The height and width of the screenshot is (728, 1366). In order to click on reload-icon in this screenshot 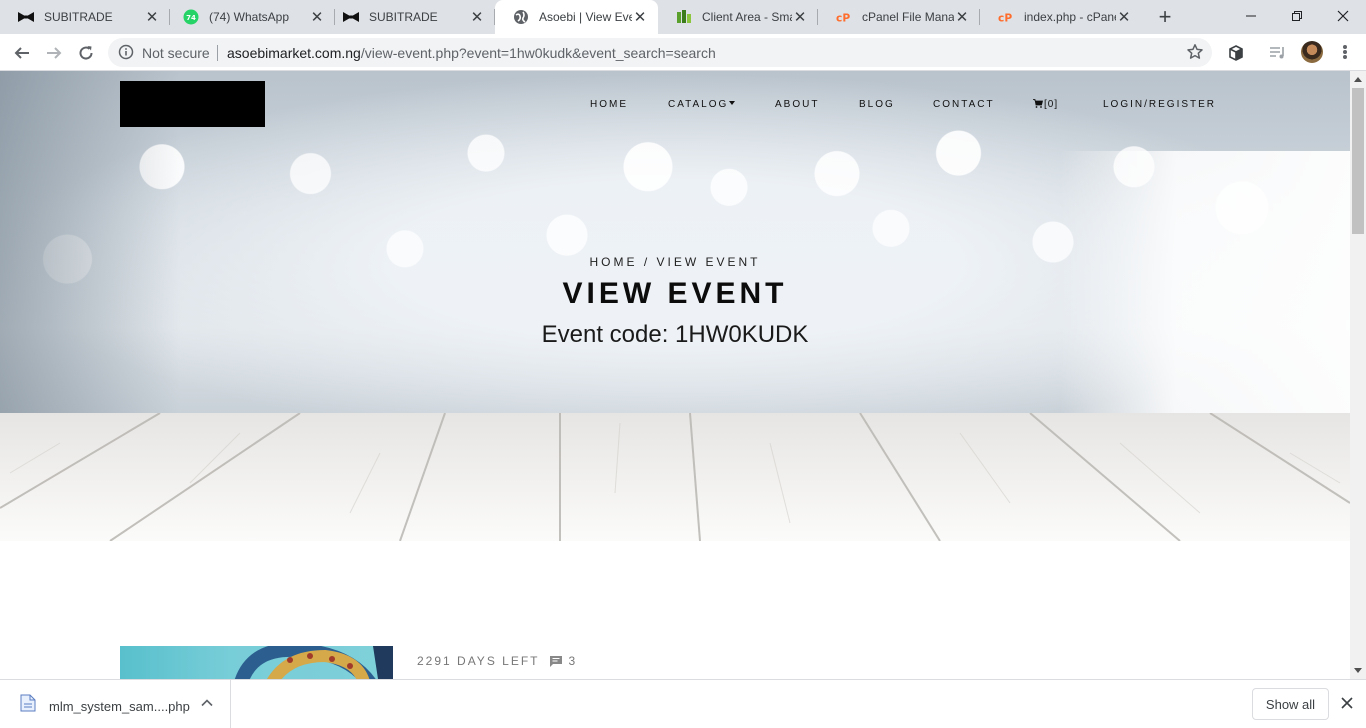, I will do `click(86, 53)`.